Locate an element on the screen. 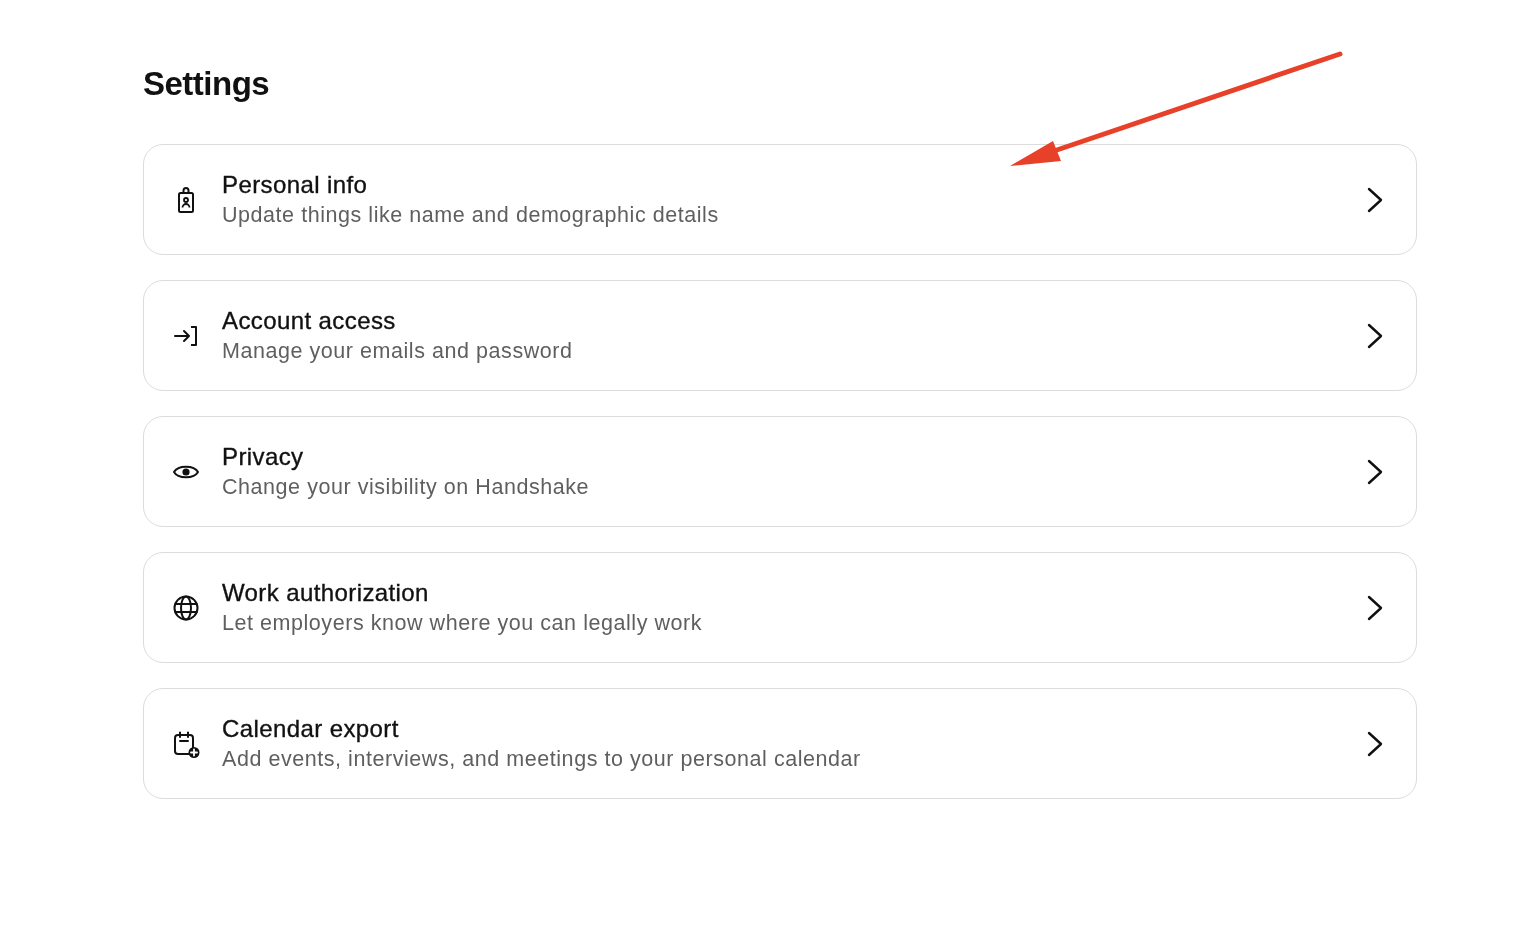 The height and width of the screenshot is (932, 1532). settings-item: Personal info Update things like name and demographic details is located at coordinates (780, 199).